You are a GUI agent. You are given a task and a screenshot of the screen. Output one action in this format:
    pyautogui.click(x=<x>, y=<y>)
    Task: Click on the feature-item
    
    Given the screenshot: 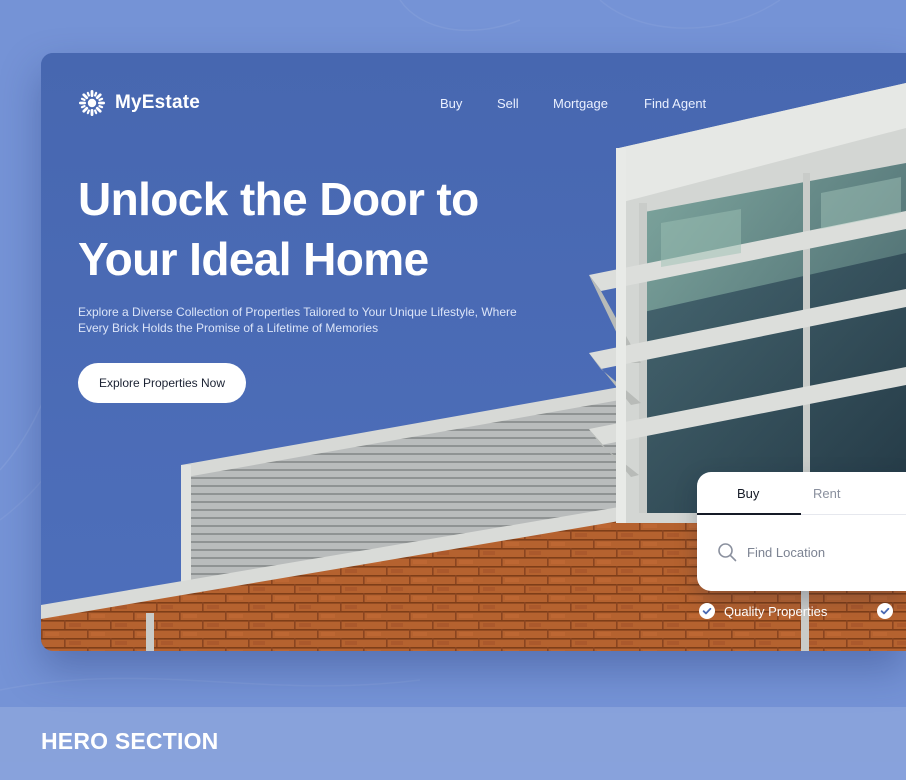 What is the action you would take?
    pyautogui.click(x=889, y=611)
    